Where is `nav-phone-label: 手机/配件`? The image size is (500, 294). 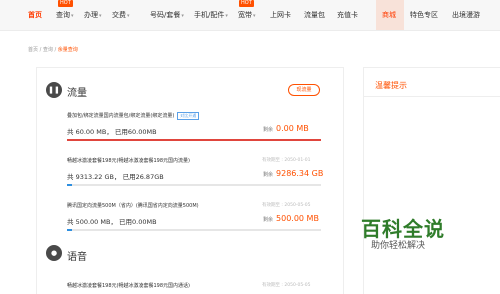
nav-phone-label: 手机/配件 is located at coordinates (209, 15).